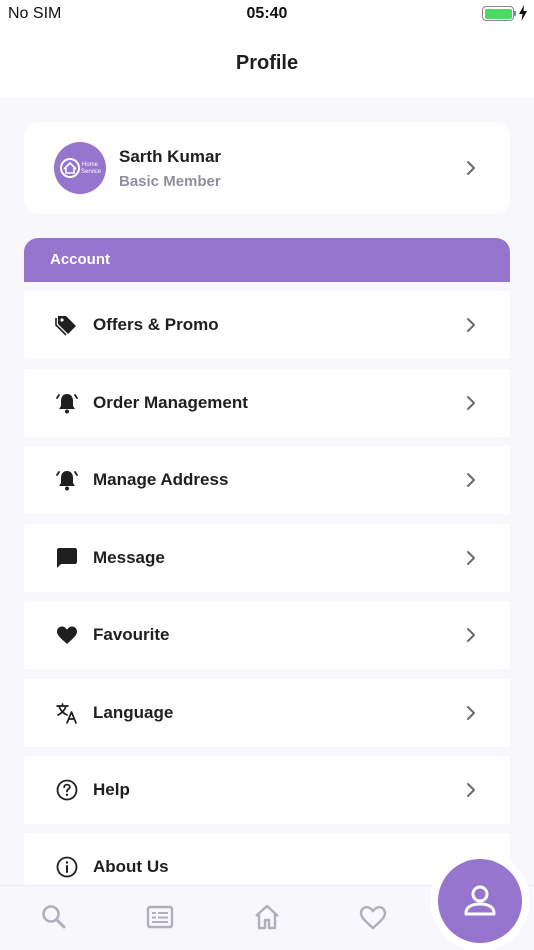 The width and height of the screenshot is (534, 950). What do you see at coordinates (67, 558) in the screenshot?
I see `message-icon` at bounding box center [67, 558].